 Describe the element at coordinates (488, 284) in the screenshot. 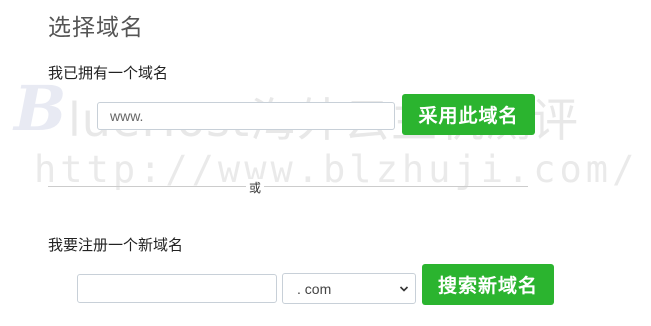

I see `search-new-domain-button: 搜索新域名` at that location.